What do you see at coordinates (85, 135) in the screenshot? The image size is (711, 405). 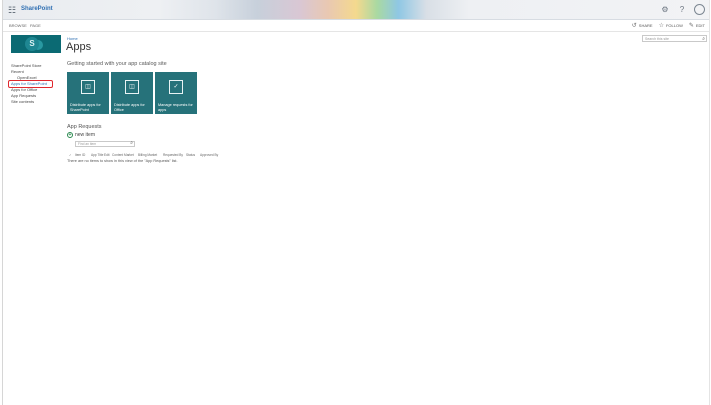 I see `new-item-label: new item` at bounding box center [85, 135].